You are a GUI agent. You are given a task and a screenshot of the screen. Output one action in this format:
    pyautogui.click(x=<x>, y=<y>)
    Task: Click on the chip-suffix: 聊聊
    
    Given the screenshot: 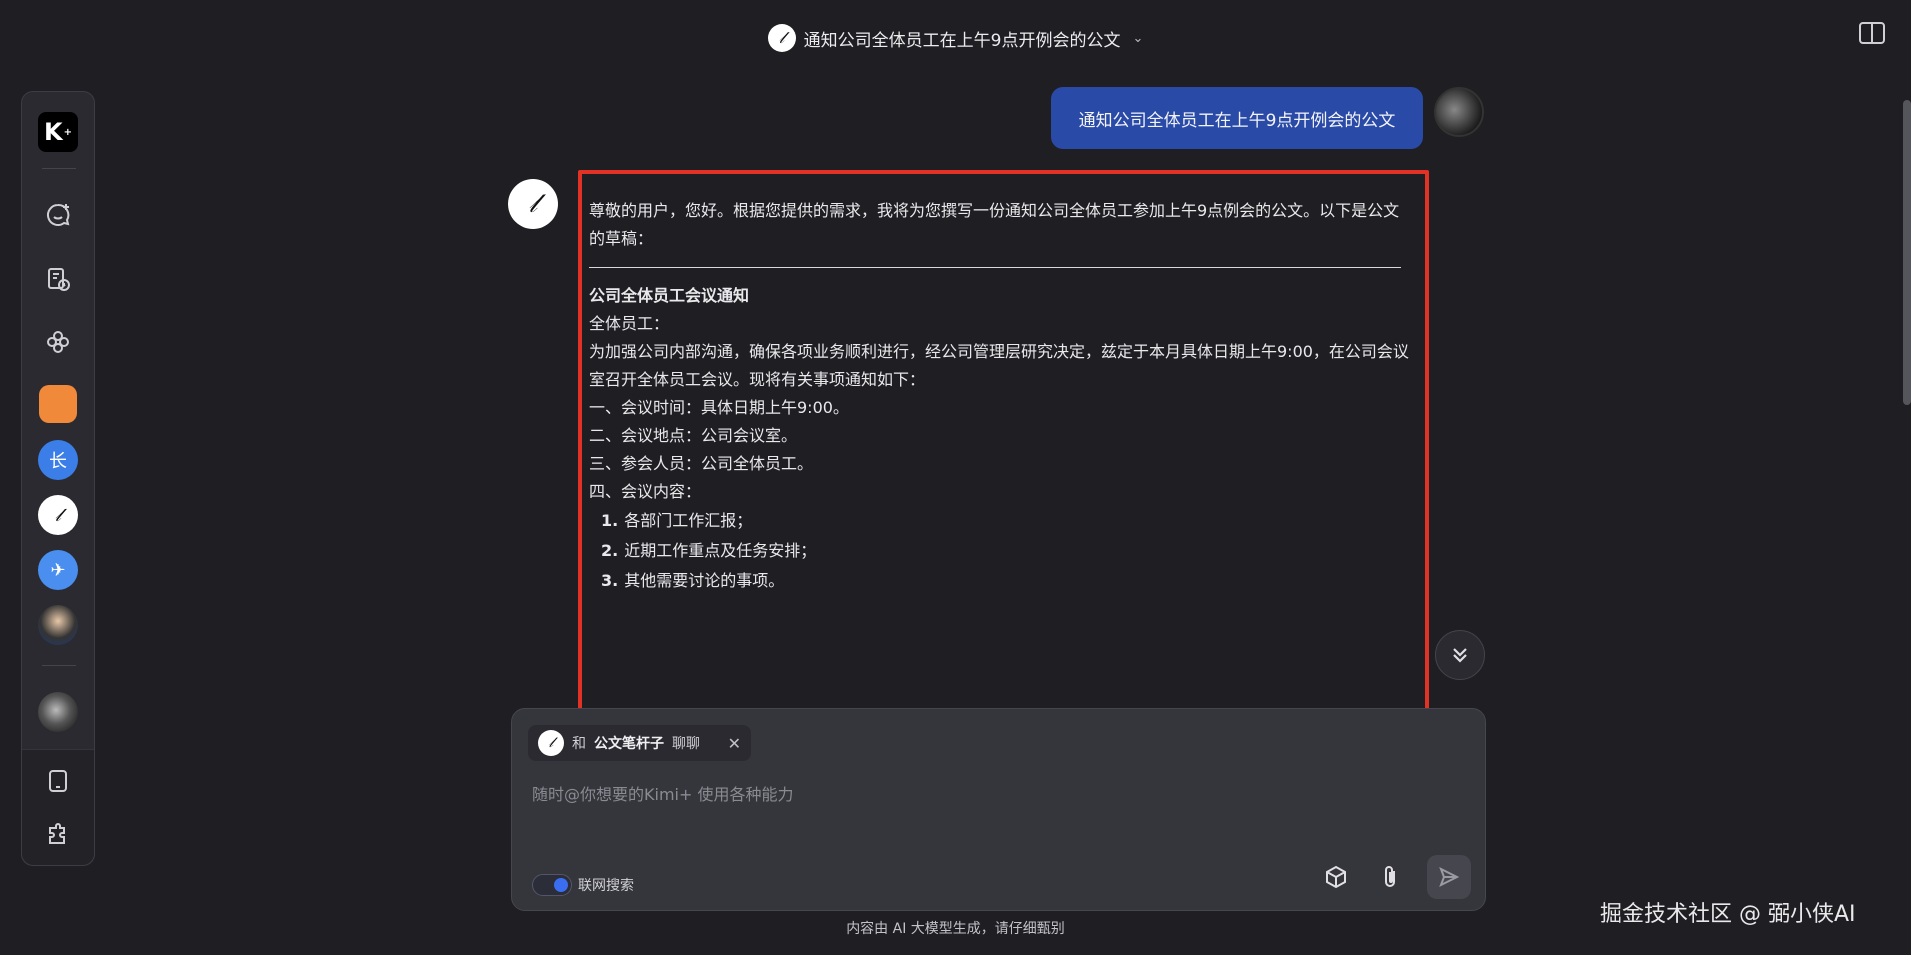 What is the action you would take?
    pyautogui.click(x=686, y=744)
    